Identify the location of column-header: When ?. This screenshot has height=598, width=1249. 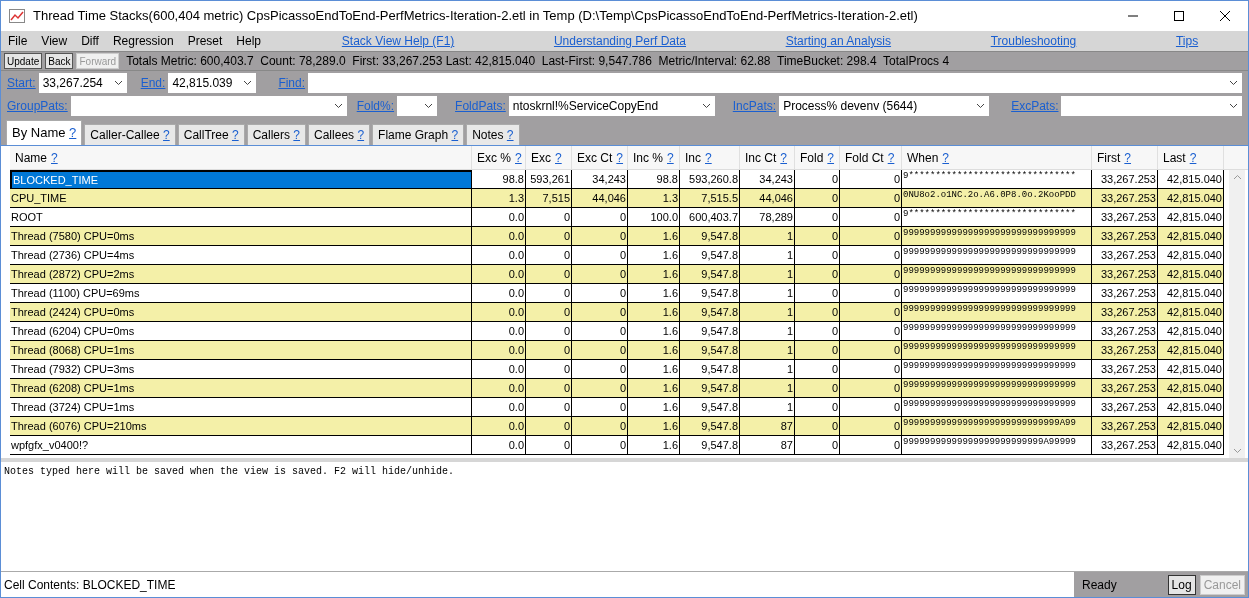
(997, 157).